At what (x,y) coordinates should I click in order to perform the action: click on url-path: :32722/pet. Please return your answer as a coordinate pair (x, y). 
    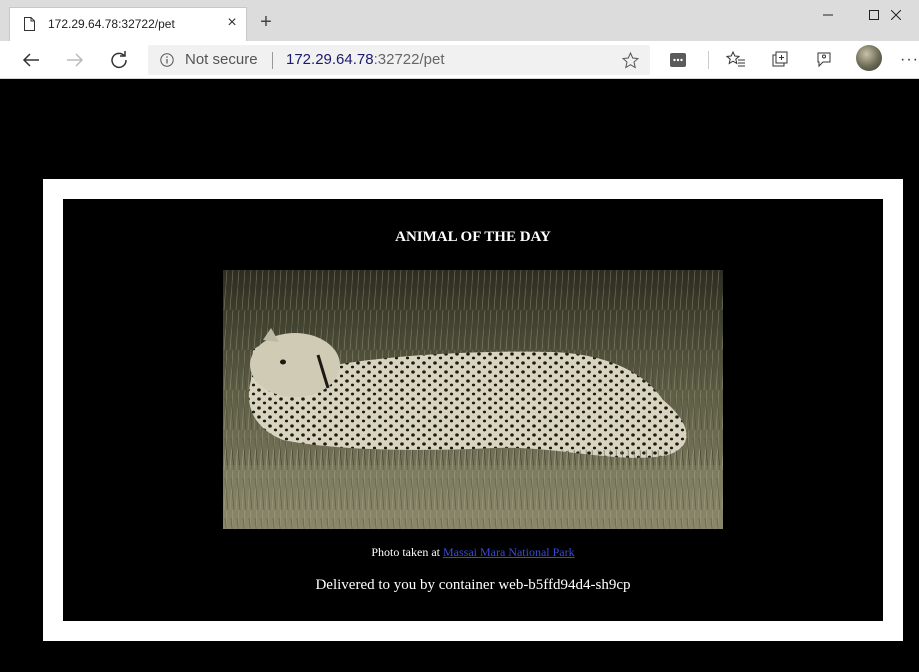
    Looking at the image, I should click on (409, 59).